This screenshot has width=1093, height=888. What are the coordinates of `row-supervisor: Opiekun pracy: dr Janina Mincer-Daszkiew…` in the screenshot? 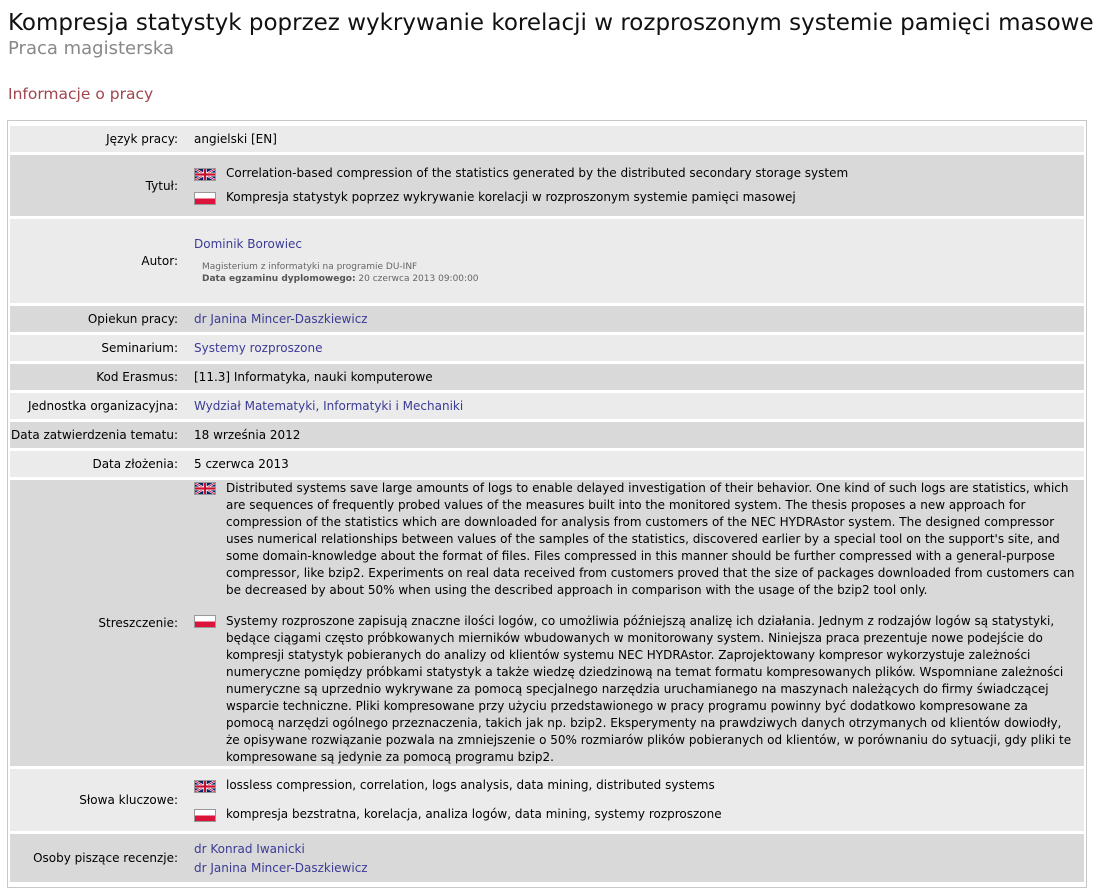 It's located at (547, 319).